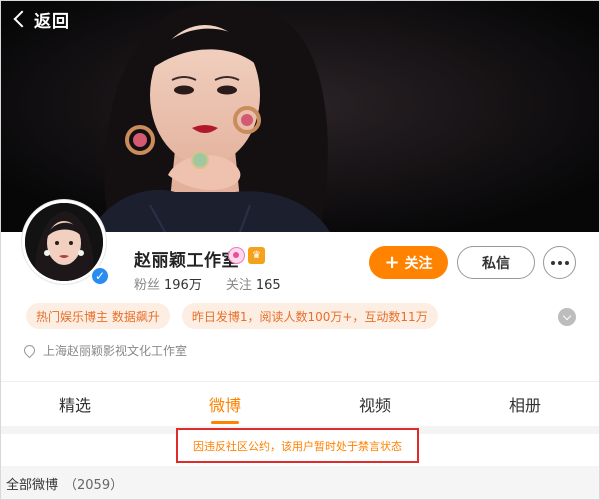 This screenshot has height=500, width=600. Describe the element at coordinates (75, 404) in the screenshot. I see `tab-featured: 精选` at that location.